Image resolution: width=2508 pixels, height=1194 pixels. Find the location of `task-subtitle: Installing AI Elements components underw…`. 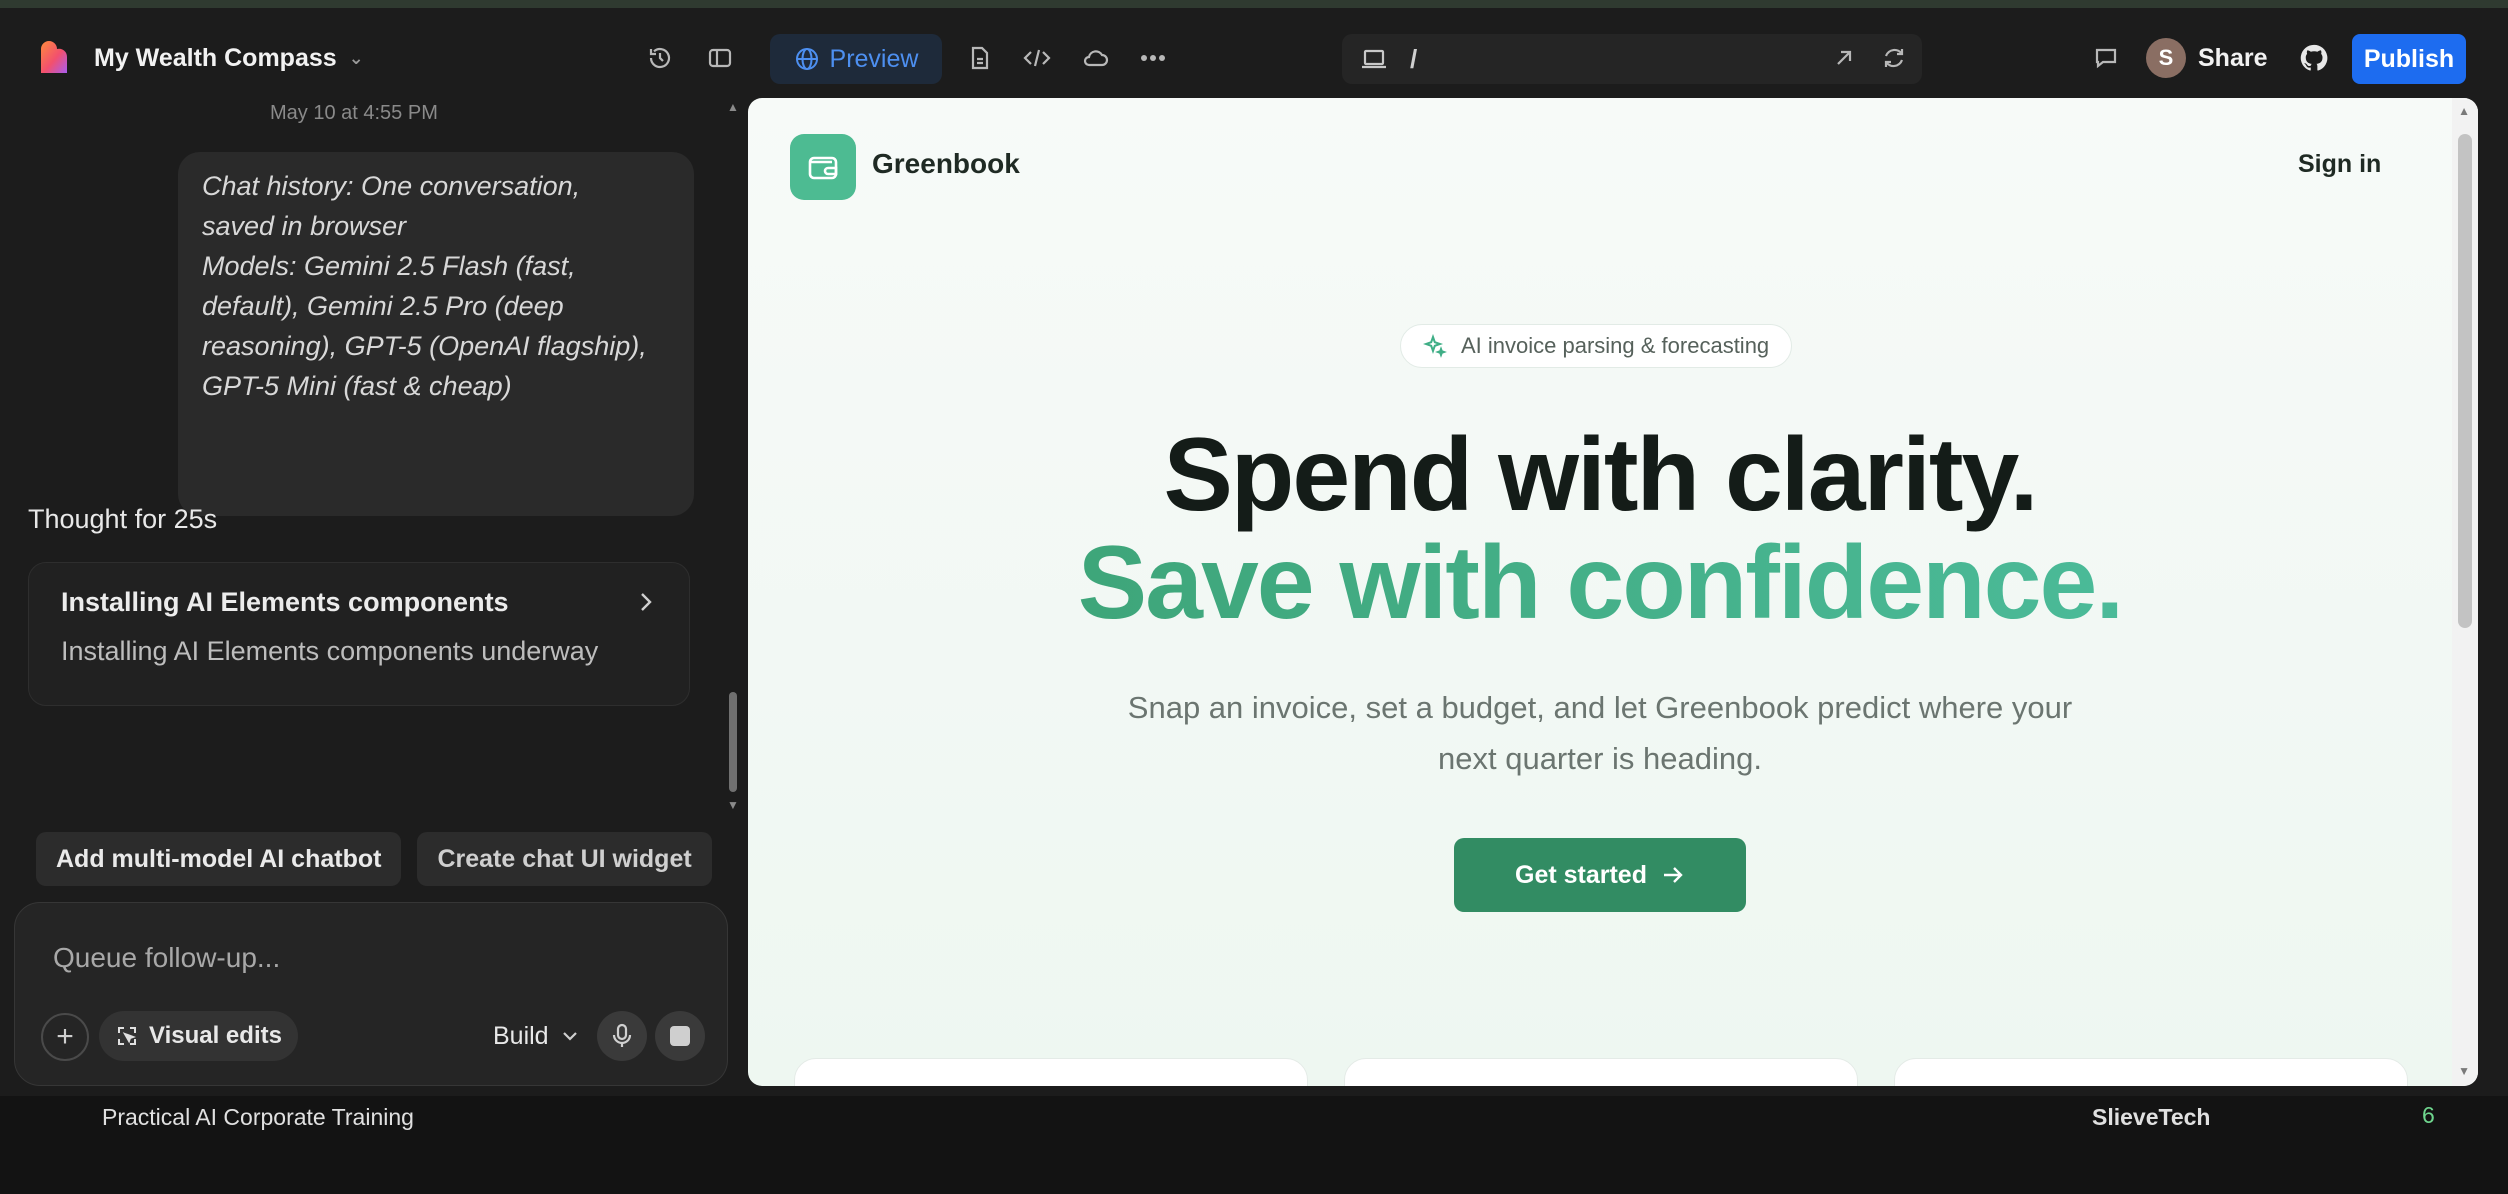

task-subtitle: Installing AI Elements components underw… is located at coordinates (330, 651).